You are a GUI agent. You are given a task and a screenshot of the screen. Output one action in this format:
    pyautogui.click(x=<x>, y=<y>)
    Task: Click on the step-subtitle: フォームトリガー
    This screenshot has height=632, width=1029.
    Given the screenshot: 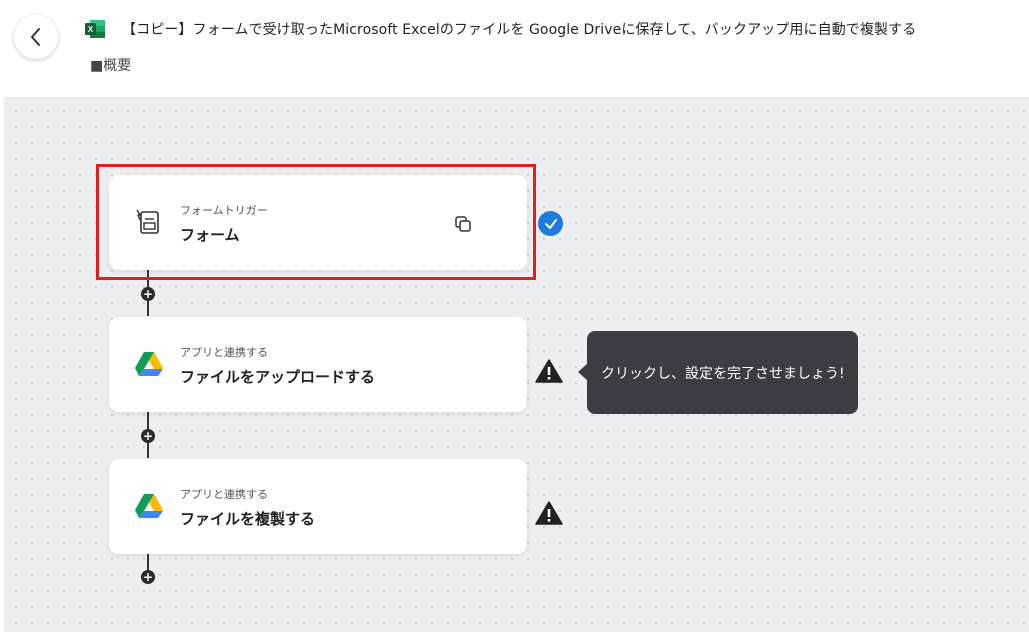 What is the action you would take?
    pyautogui.click(x=224, y=210)
    